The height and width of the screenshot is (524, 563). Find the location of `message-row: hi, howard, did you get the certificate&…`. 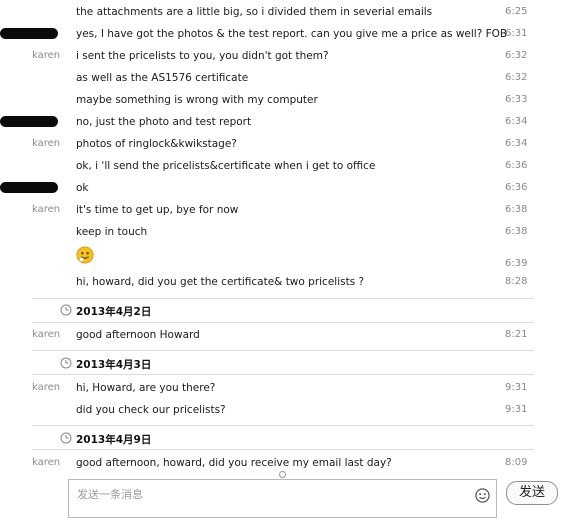

message-row: hi, howard, did you get the certificate&… is located at coordinates (281, 283).